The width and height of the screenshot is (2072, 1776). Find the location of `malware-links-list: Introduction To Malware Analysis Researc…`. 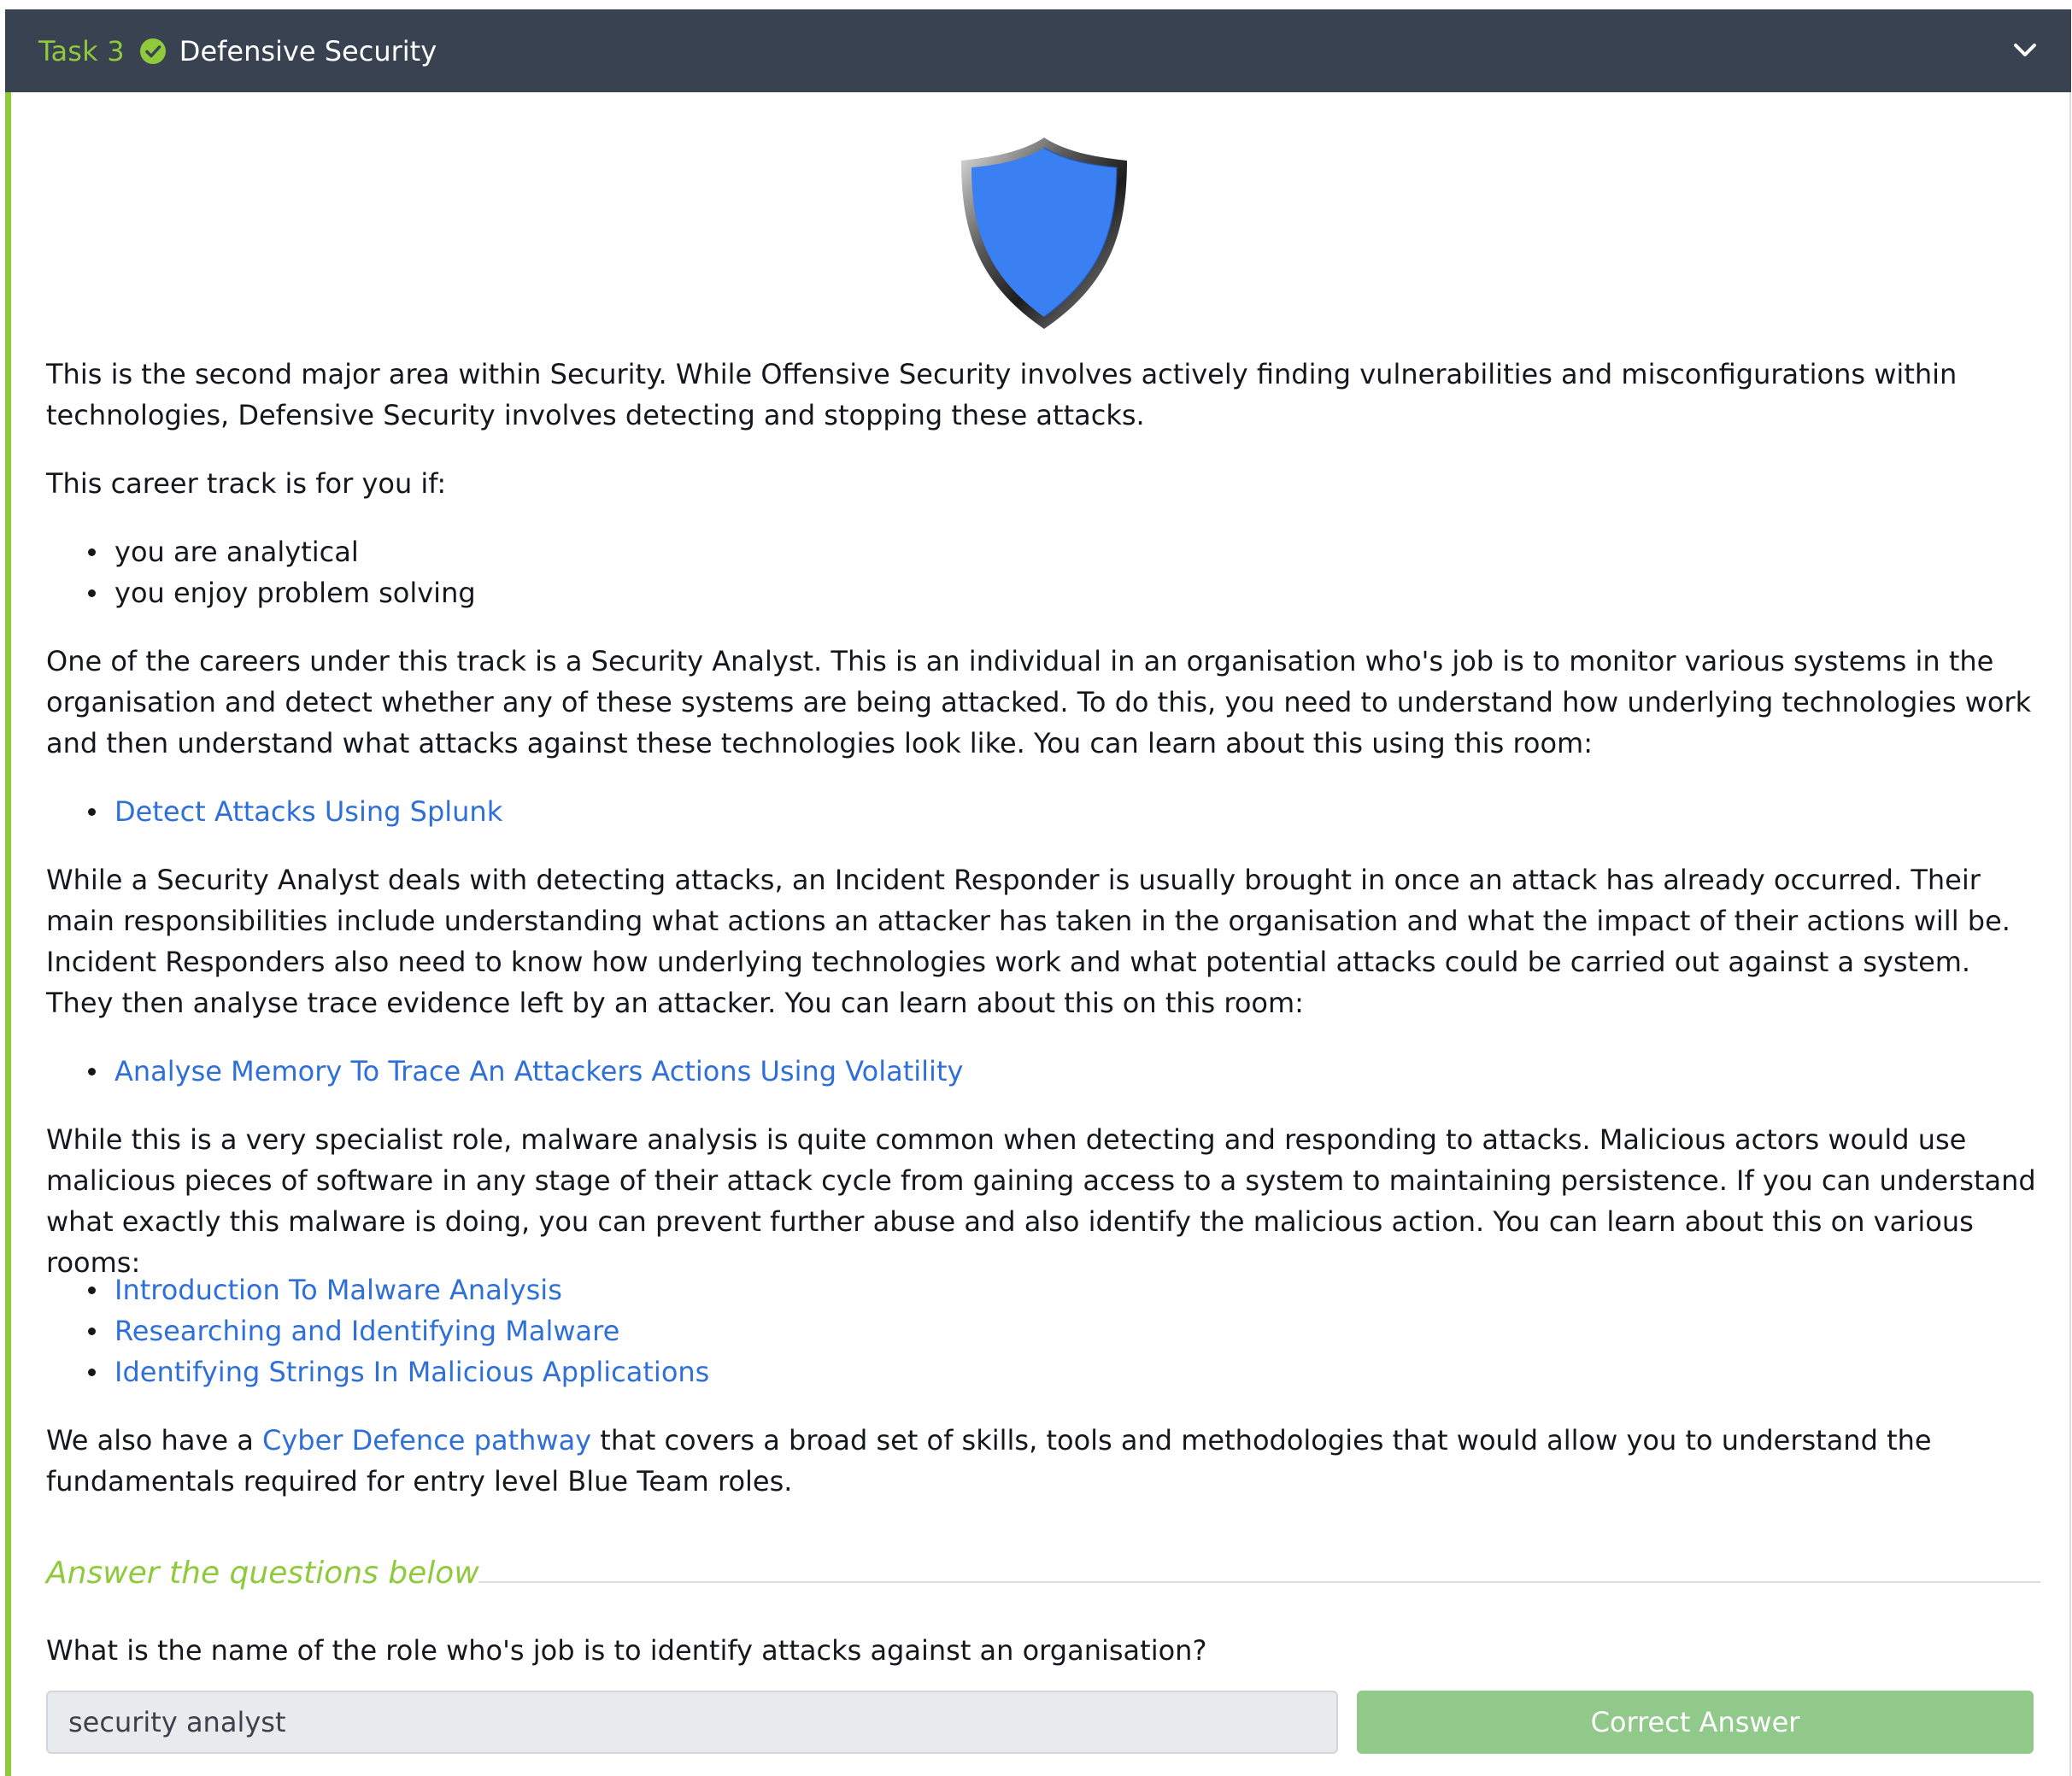

malware-links-list: Introduction To Malware Analysis Researc… is located at coordinates (377, 1330).